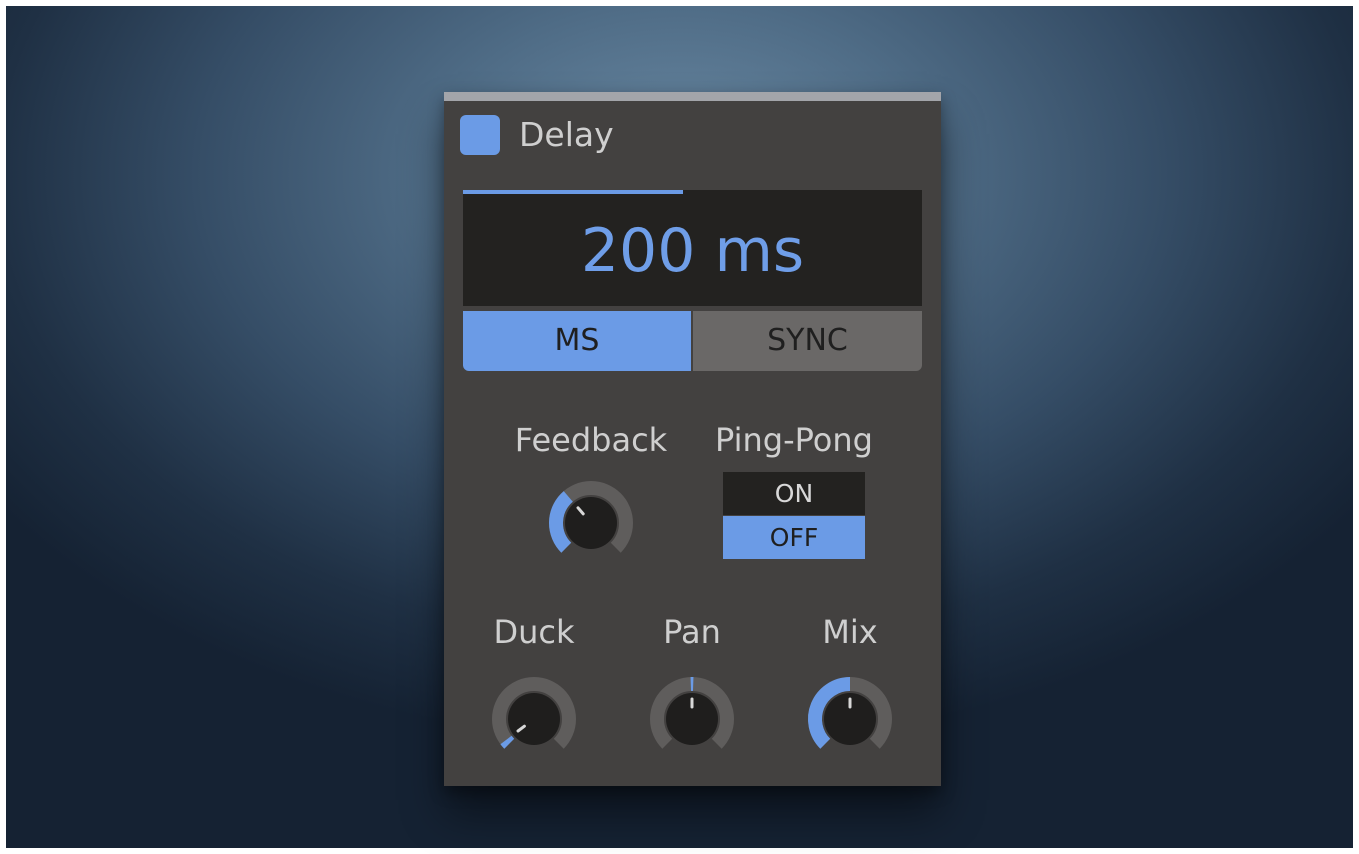 The width and height of the screenshot is (1359, 854). What do you see at coordinates (794, 537) in the screenshot?
I see `ping-pong-off-button: OFF` at bounding box center [794, 537].